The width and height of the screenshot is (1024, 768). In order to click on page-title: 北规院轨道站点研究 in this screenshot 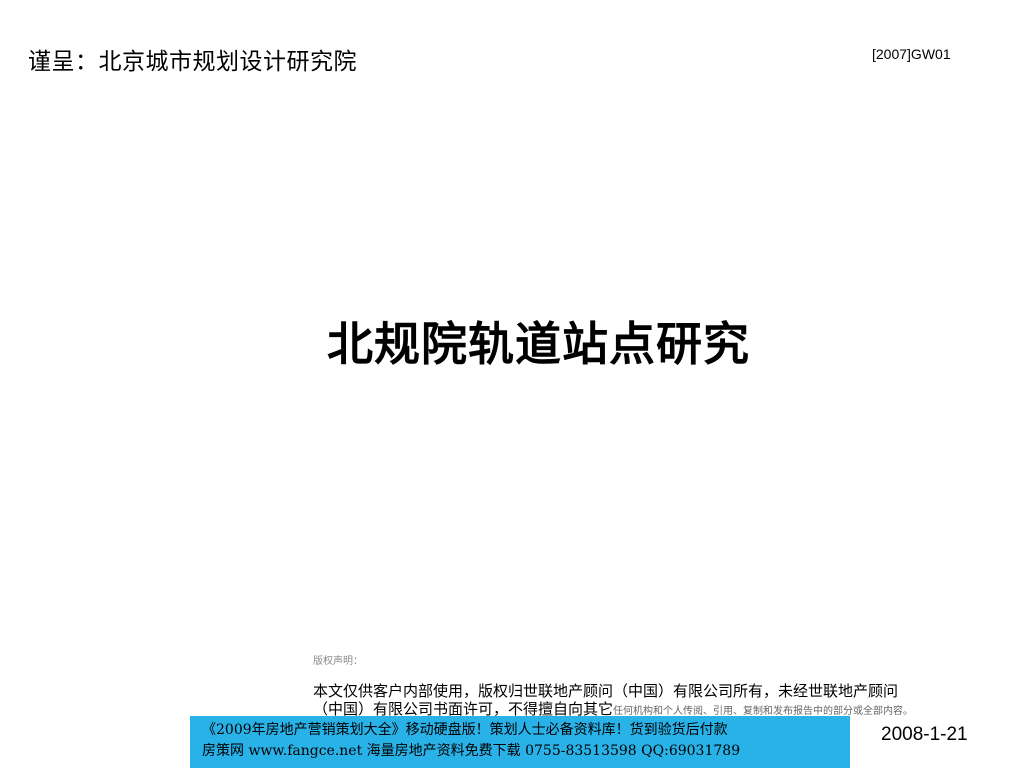, I will do `click(538, 344)`.